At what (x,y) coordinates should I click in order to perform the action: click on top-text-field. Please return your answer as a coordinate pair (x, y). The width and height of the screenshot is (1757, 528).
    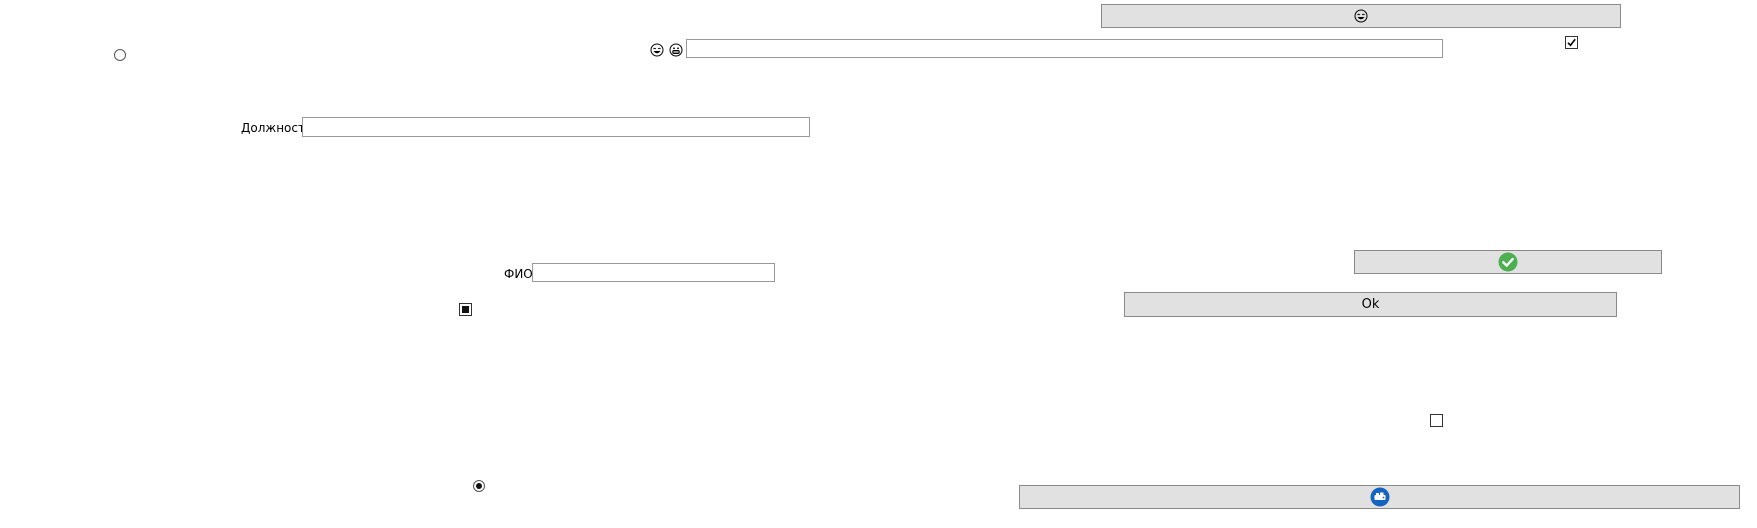
    Looking at the image, I should click on (1064, 48).